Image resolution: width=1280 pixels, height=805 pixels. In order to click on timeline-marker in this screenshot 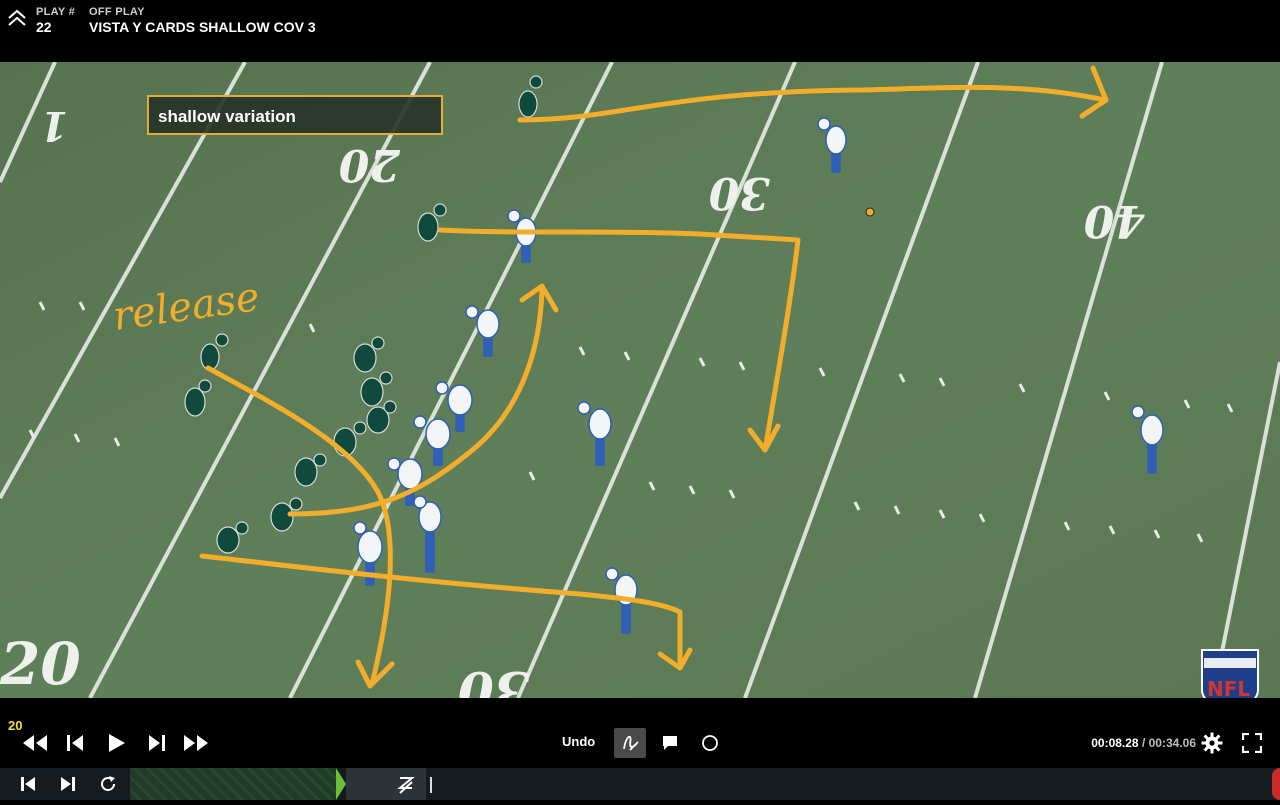, I will do `click(341, 784)`.